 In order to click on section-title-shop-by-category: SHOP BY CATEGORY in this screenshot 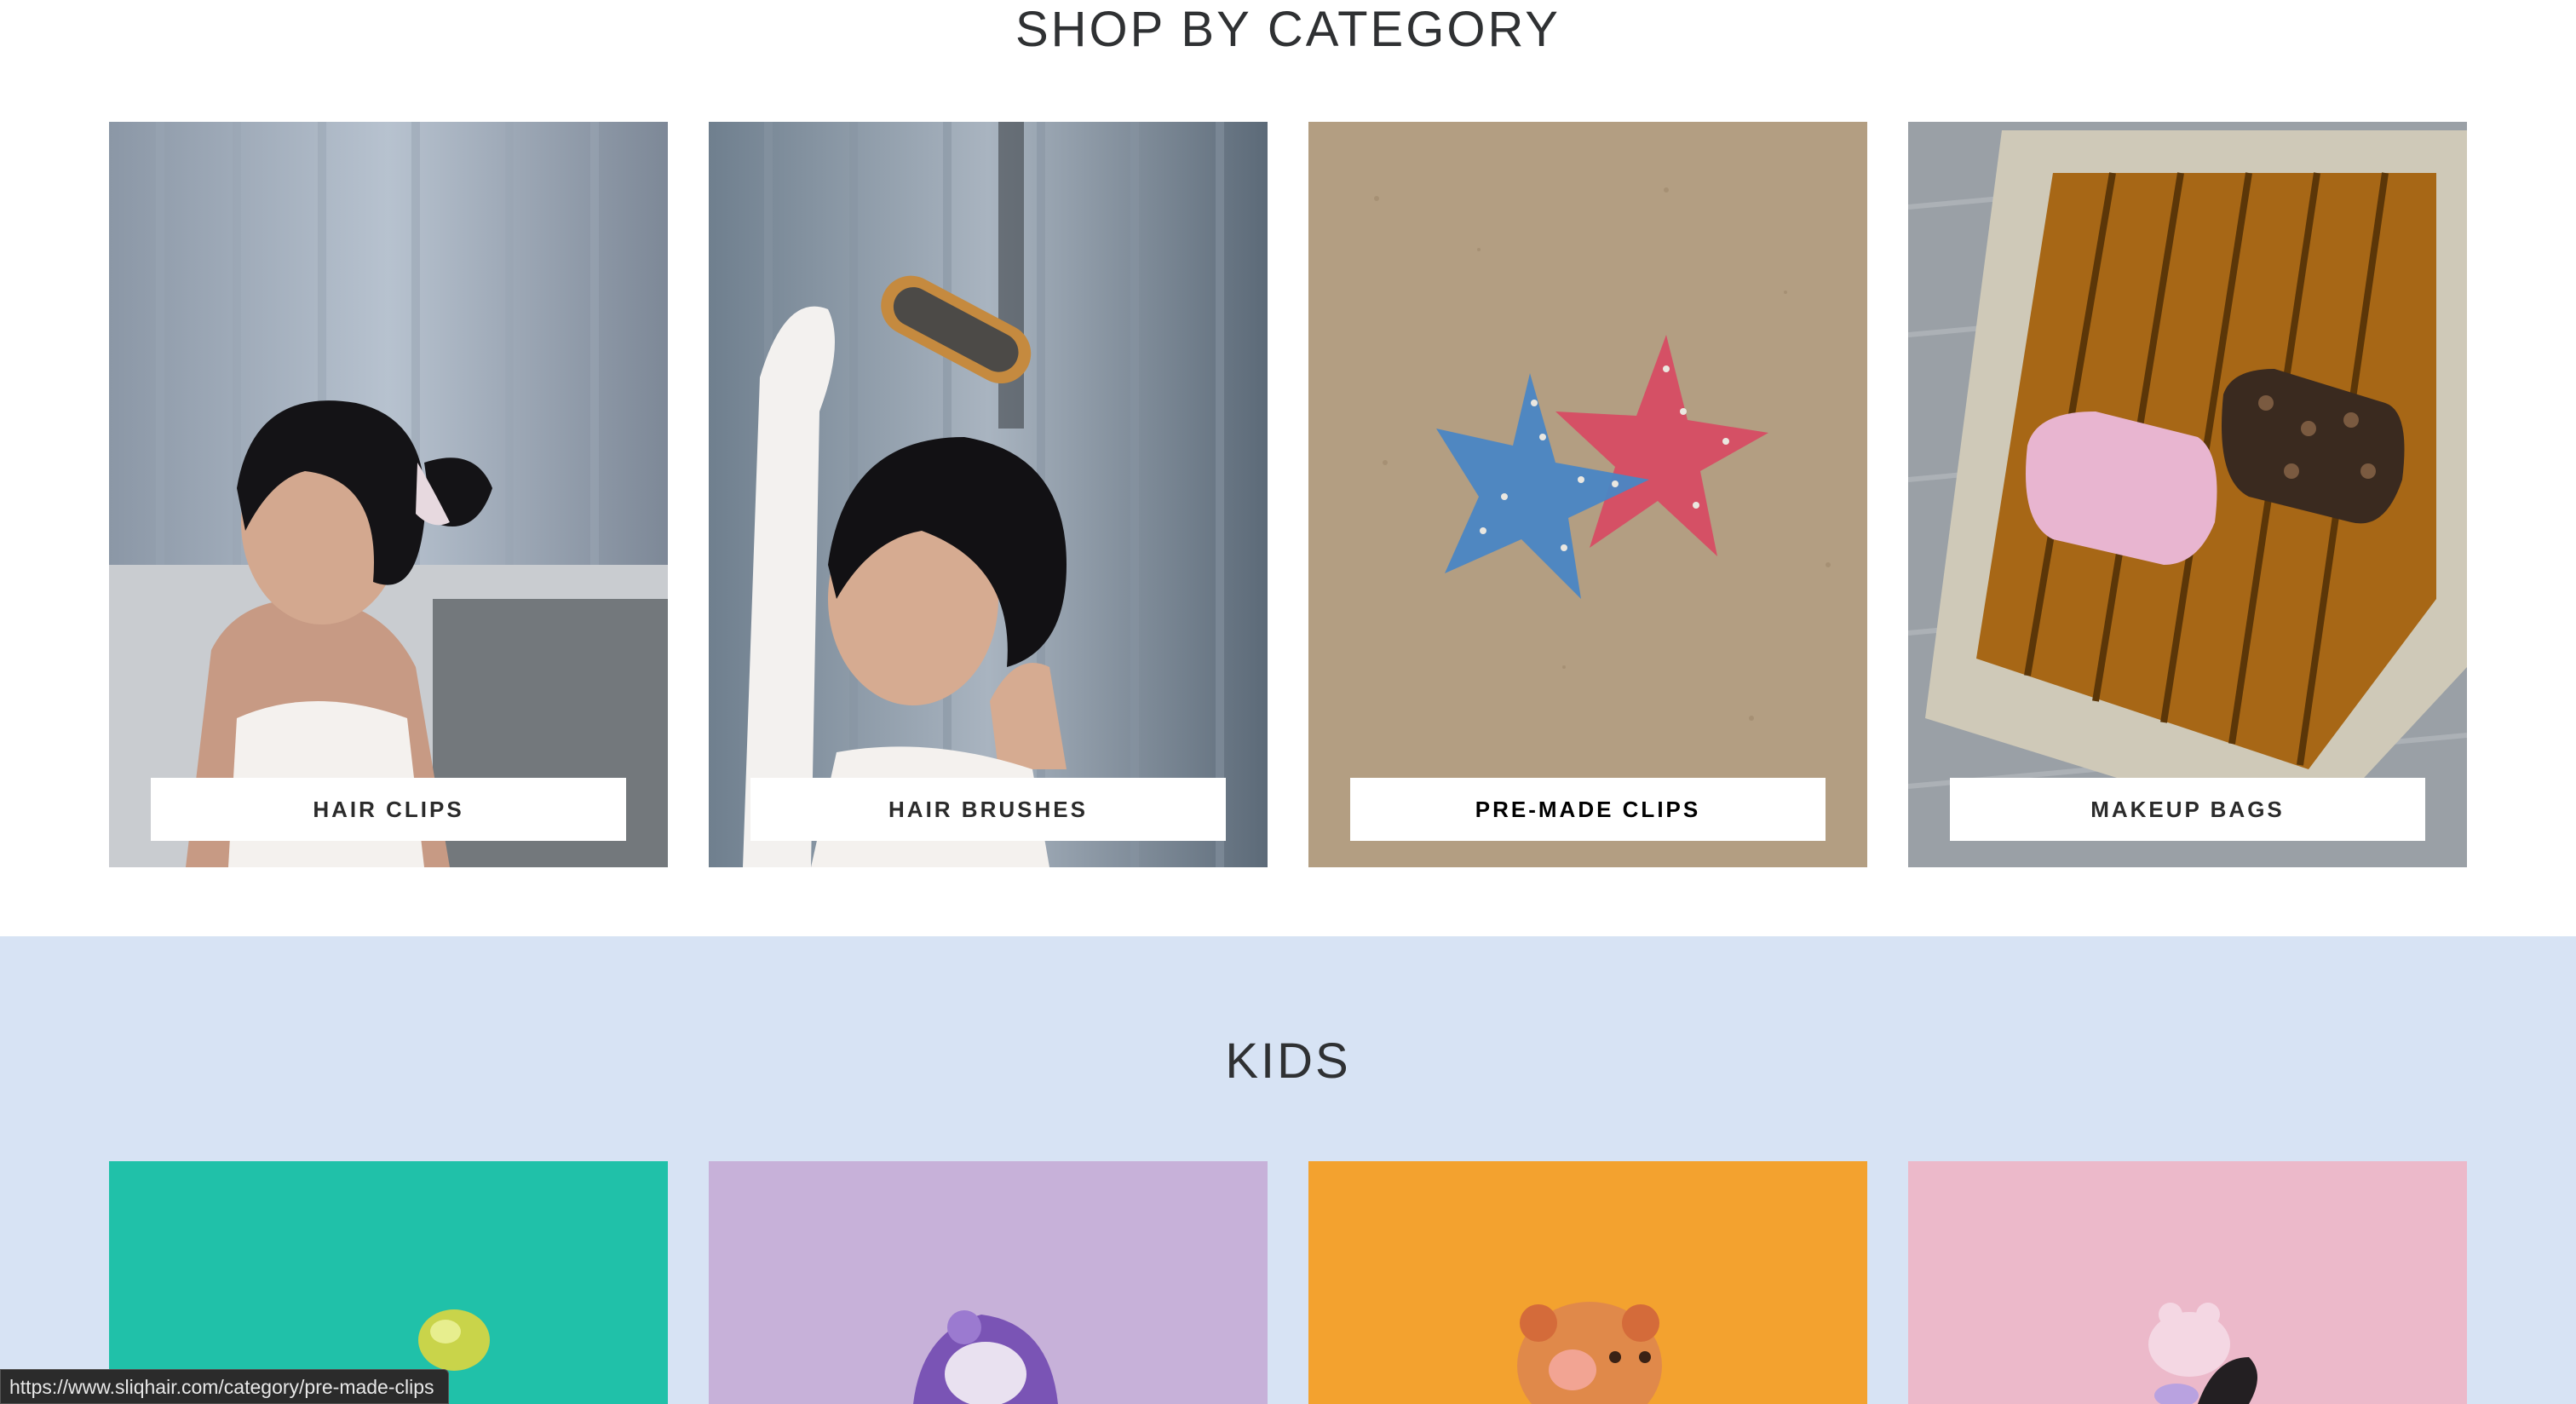, I will do `click(1288, 29)`.